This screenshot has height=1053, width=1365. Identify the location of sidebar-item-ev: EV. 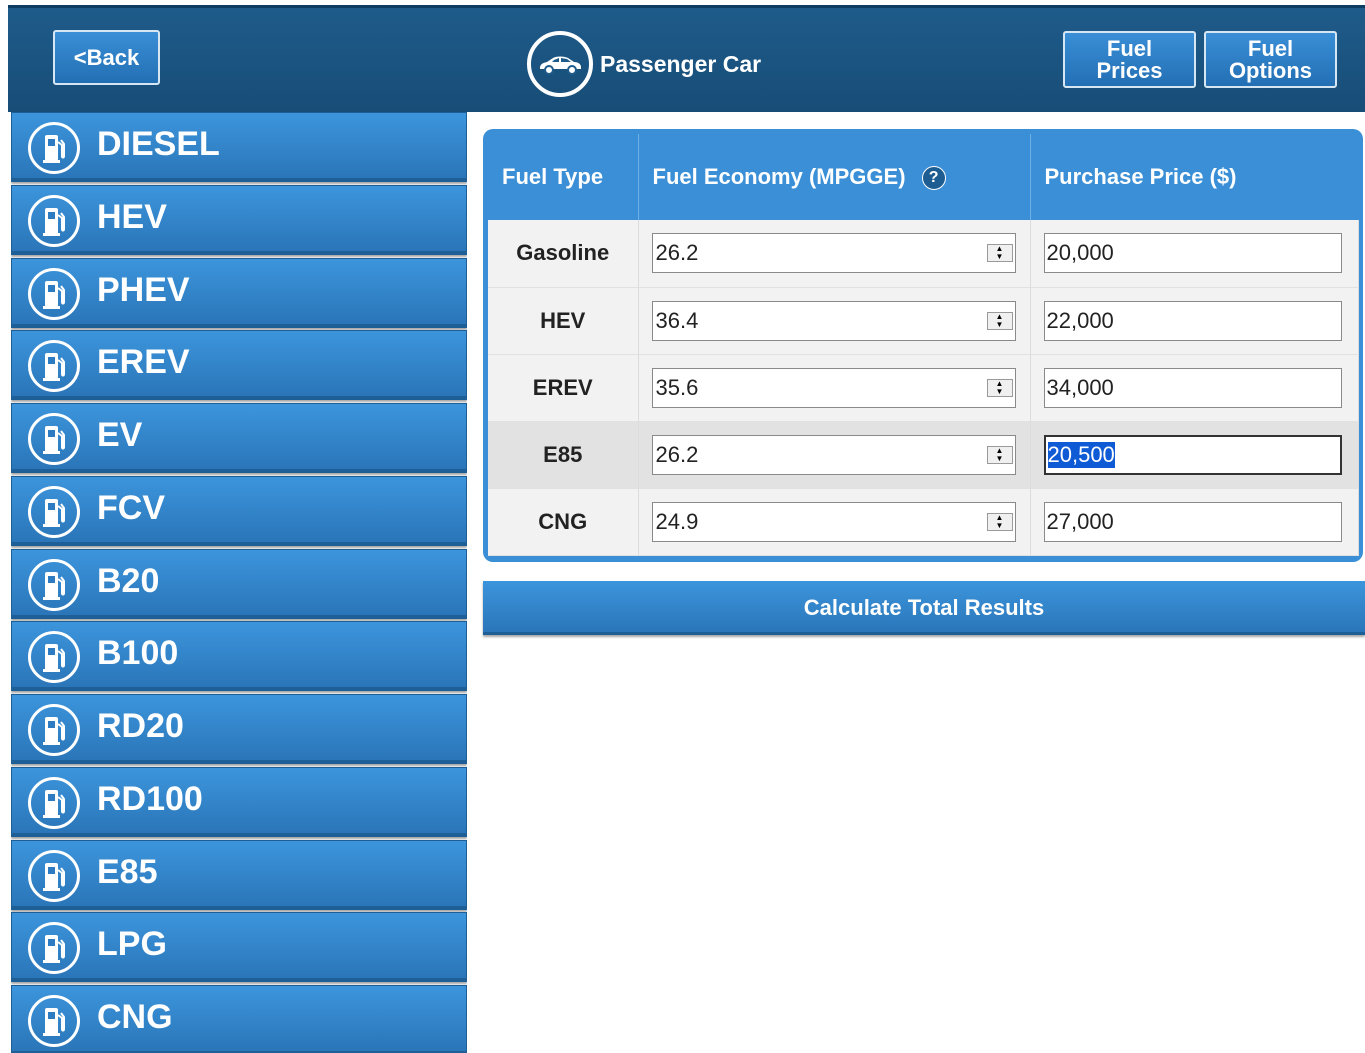
(239, 438).